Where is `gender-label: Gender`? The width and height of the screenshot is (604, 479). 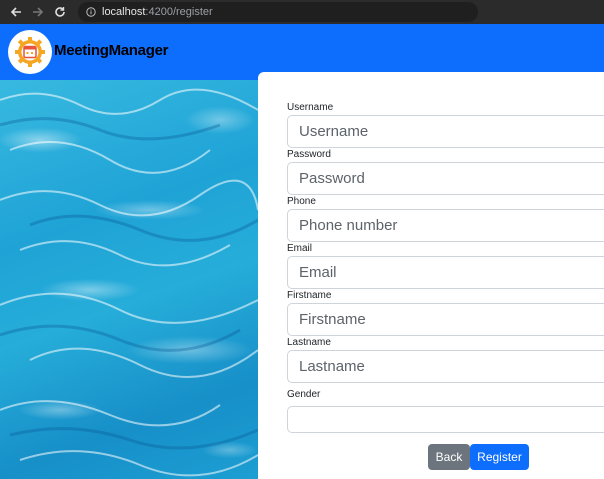 gender-label: Gender is located at coordinates (304, 394).